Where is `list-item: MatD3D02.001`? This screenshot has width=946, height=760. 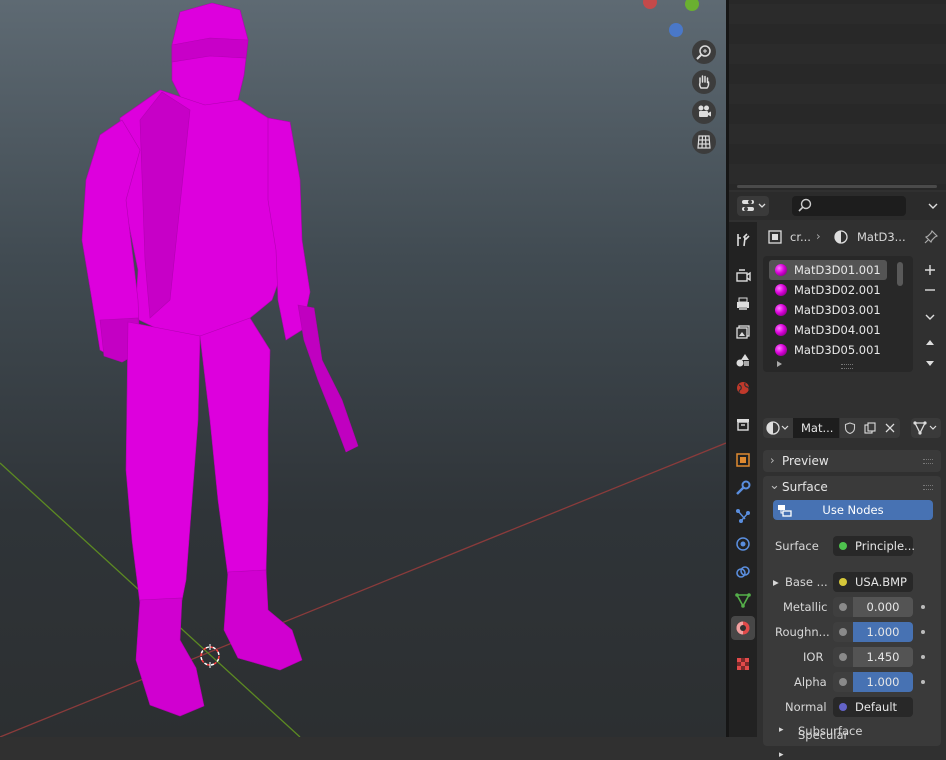 list-item: MatD3D02.001 is located at coordinates (828, 290).